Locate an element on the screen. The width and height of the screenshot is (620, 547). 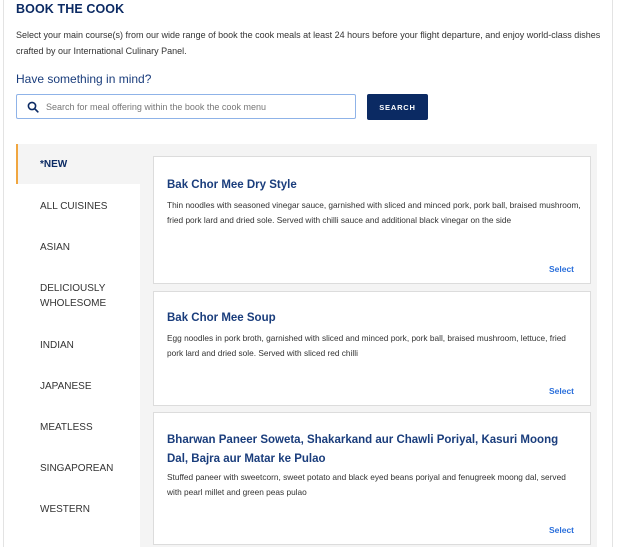
sidebar-item-deliciously-wholesome: DELICIOUSLY WHOLESOME is located at coordinates (66, 296).